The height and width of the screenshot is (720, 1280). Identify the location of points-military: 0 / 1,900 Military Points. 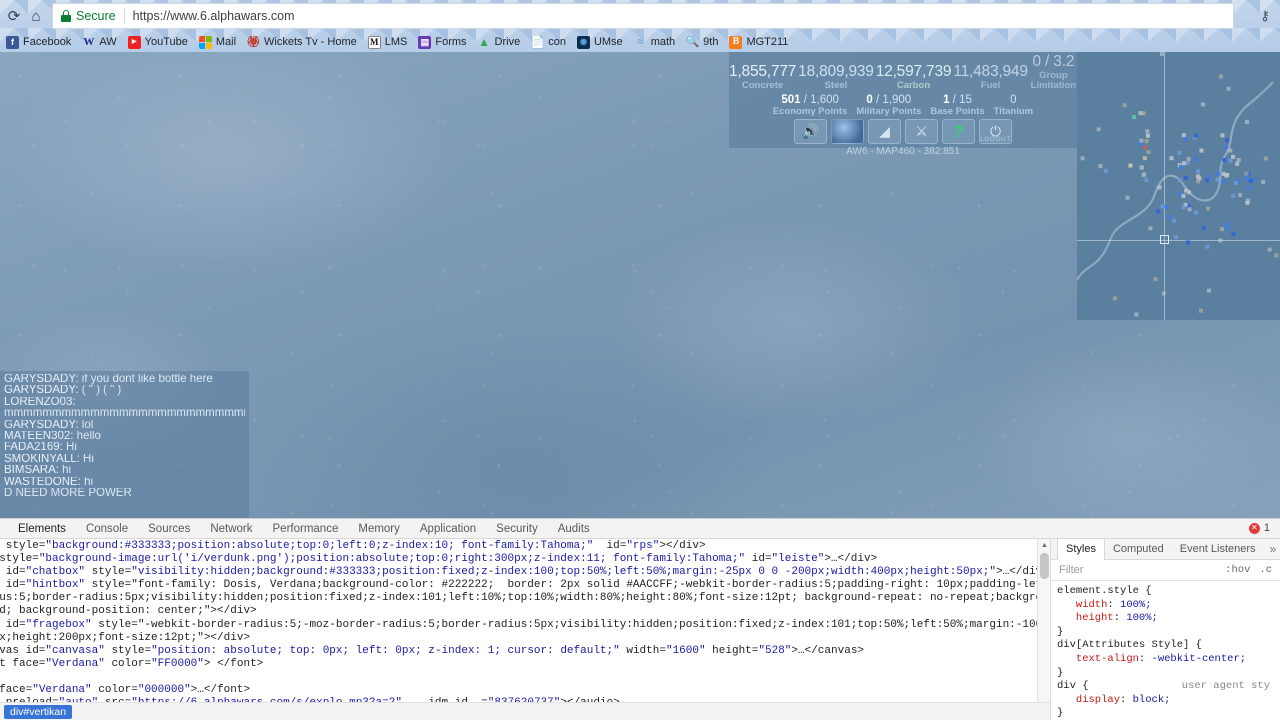
(888, 105).